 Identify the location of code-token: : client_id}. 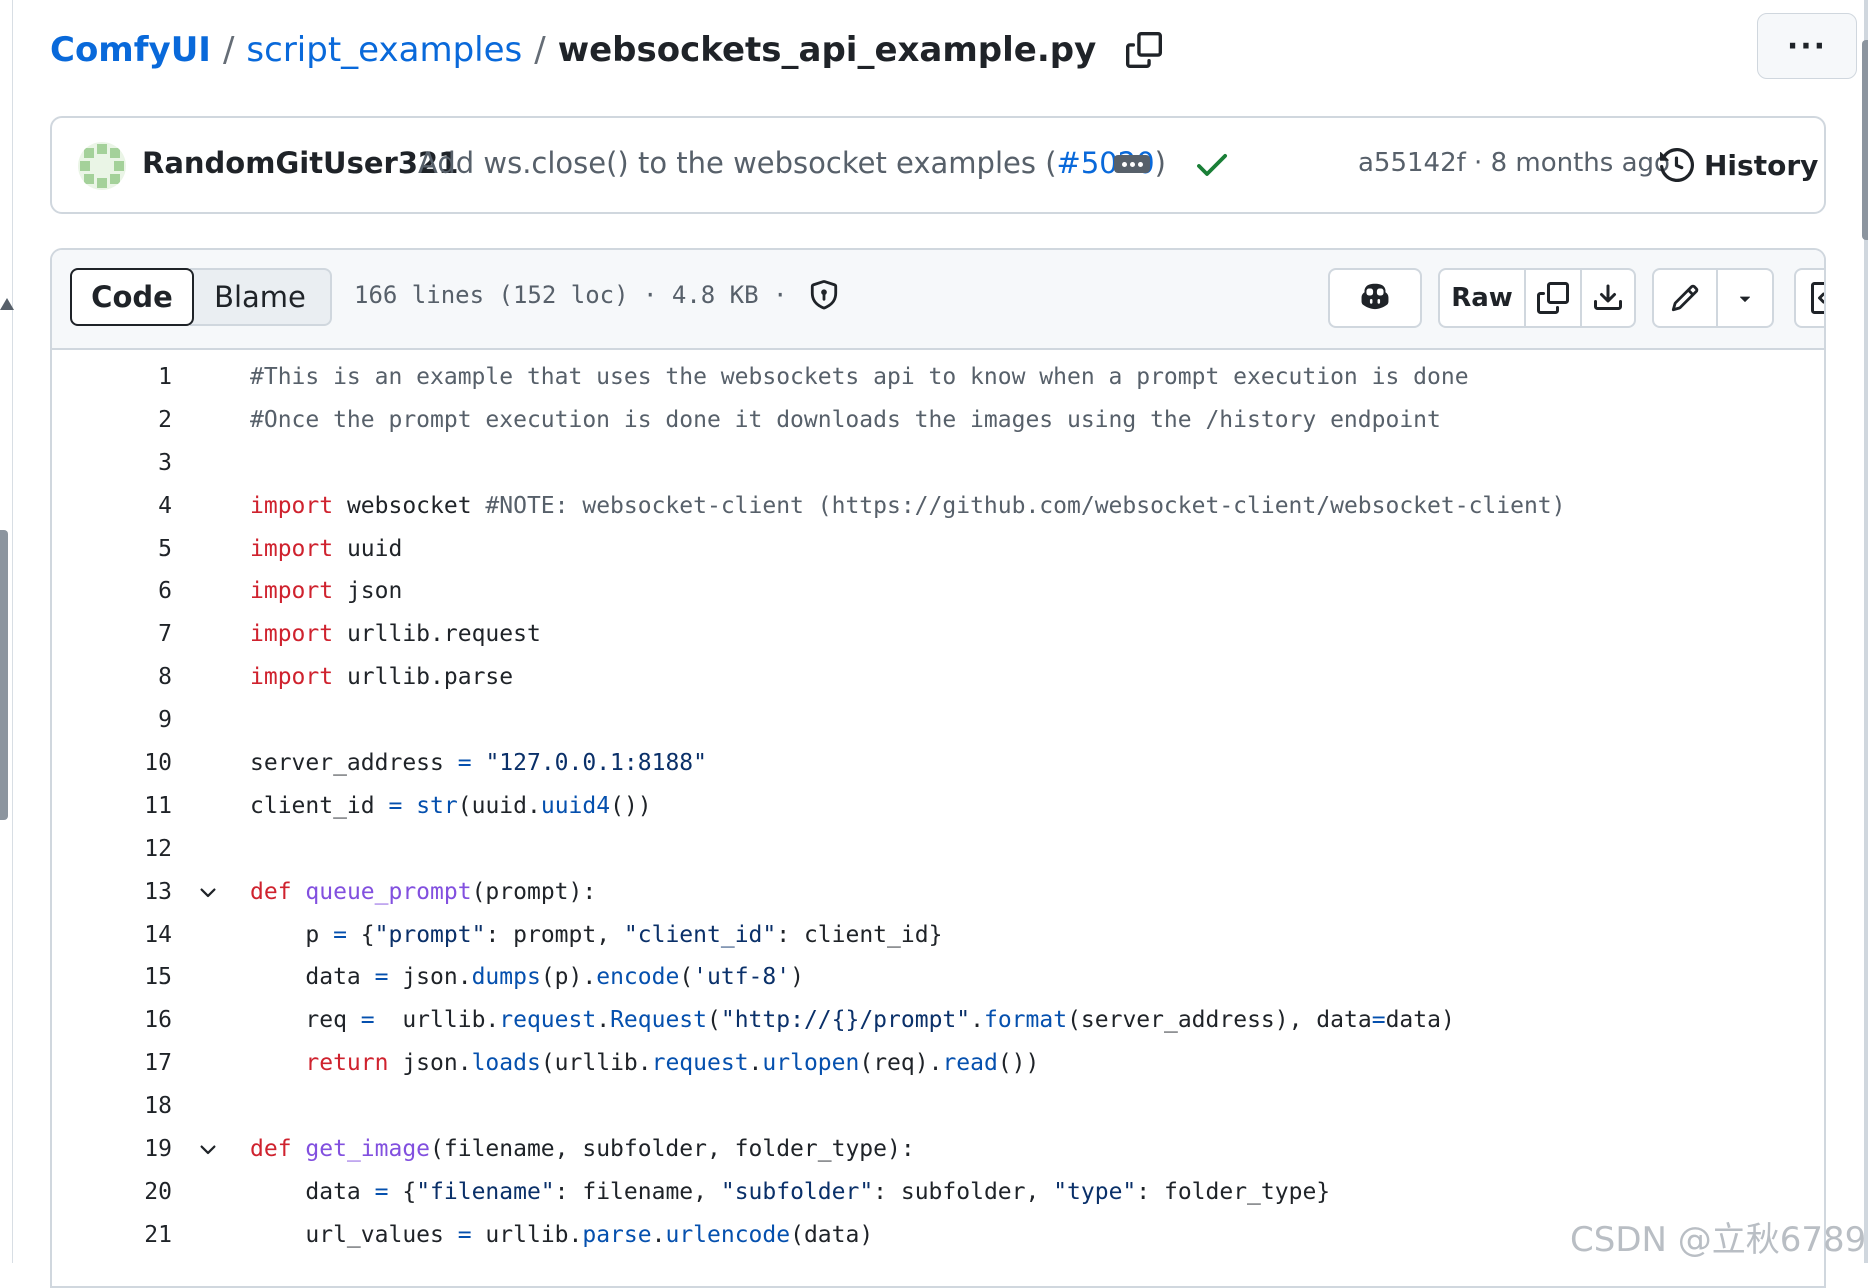
(859, 934).